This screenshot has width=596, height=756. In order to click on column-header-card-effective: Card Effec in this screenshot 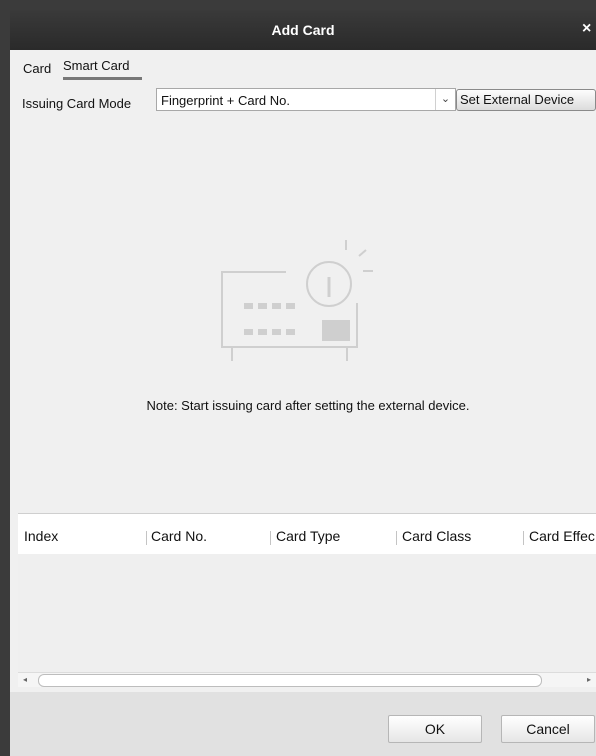, I will do `click(562, 536)`.